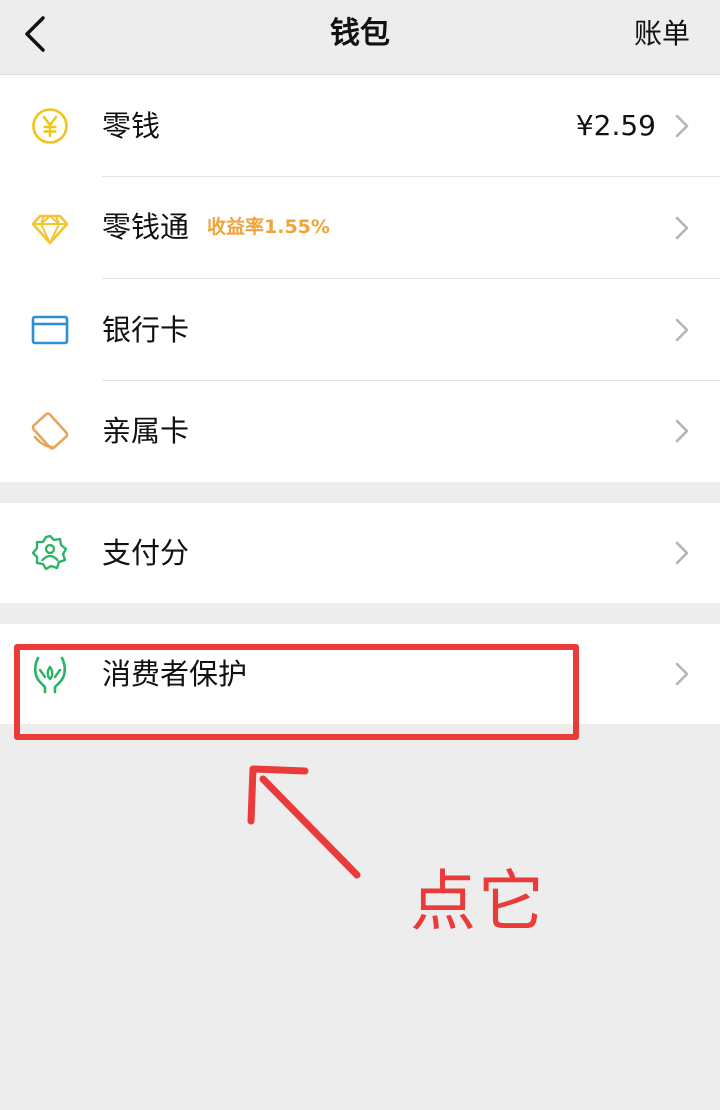 The image size is (720, 1110). What do you see at coordinates (304, 822) in the screenshot?
I see `annotation-arrow-icon` at bounding box center [304, 822].